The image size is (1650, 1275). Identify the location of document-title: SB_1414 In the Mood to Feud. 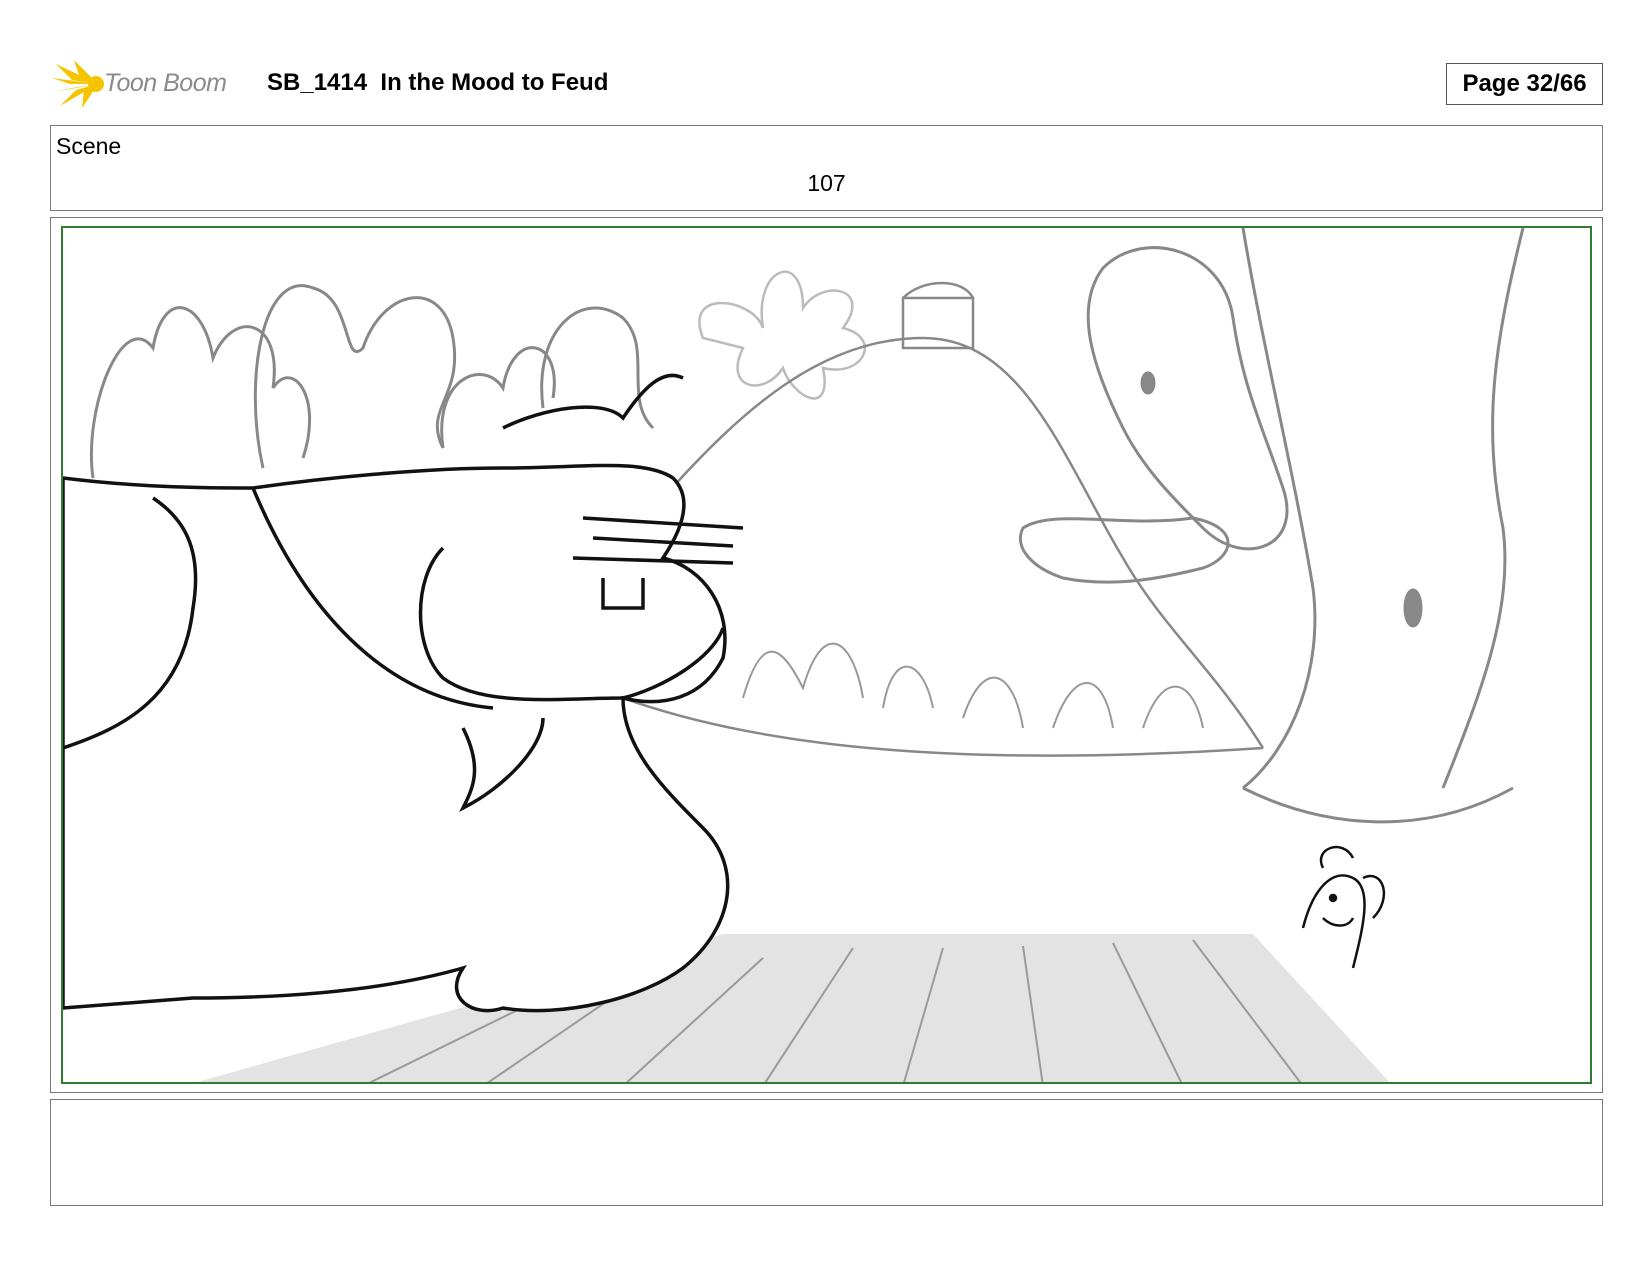
(438, 82).